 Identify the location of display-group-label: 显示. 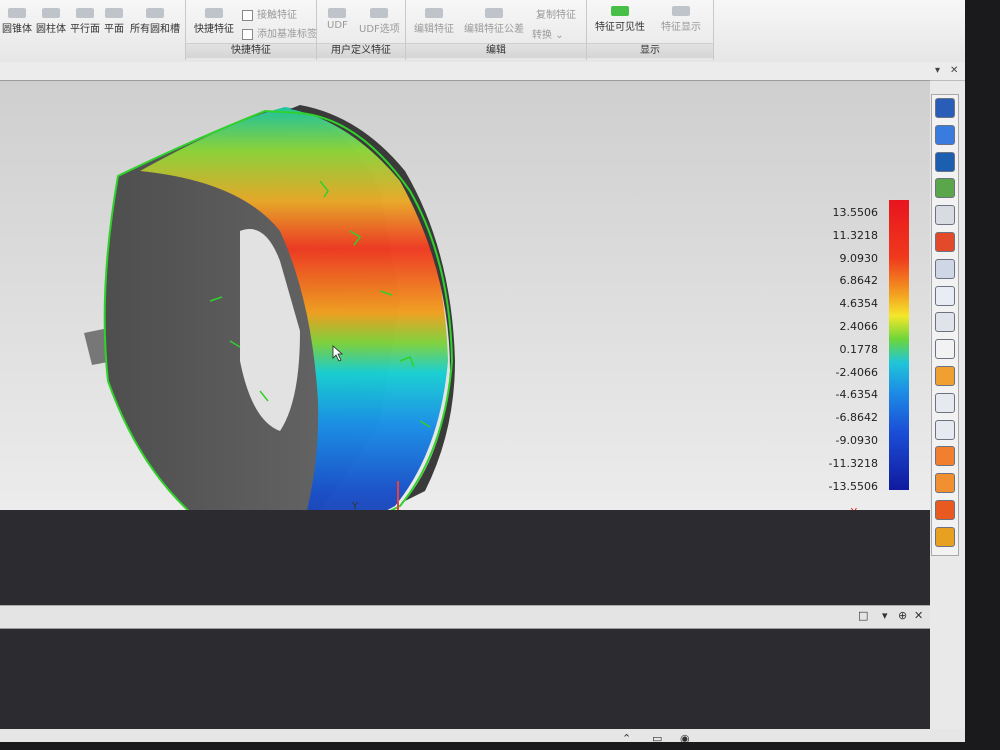
(650, 50).